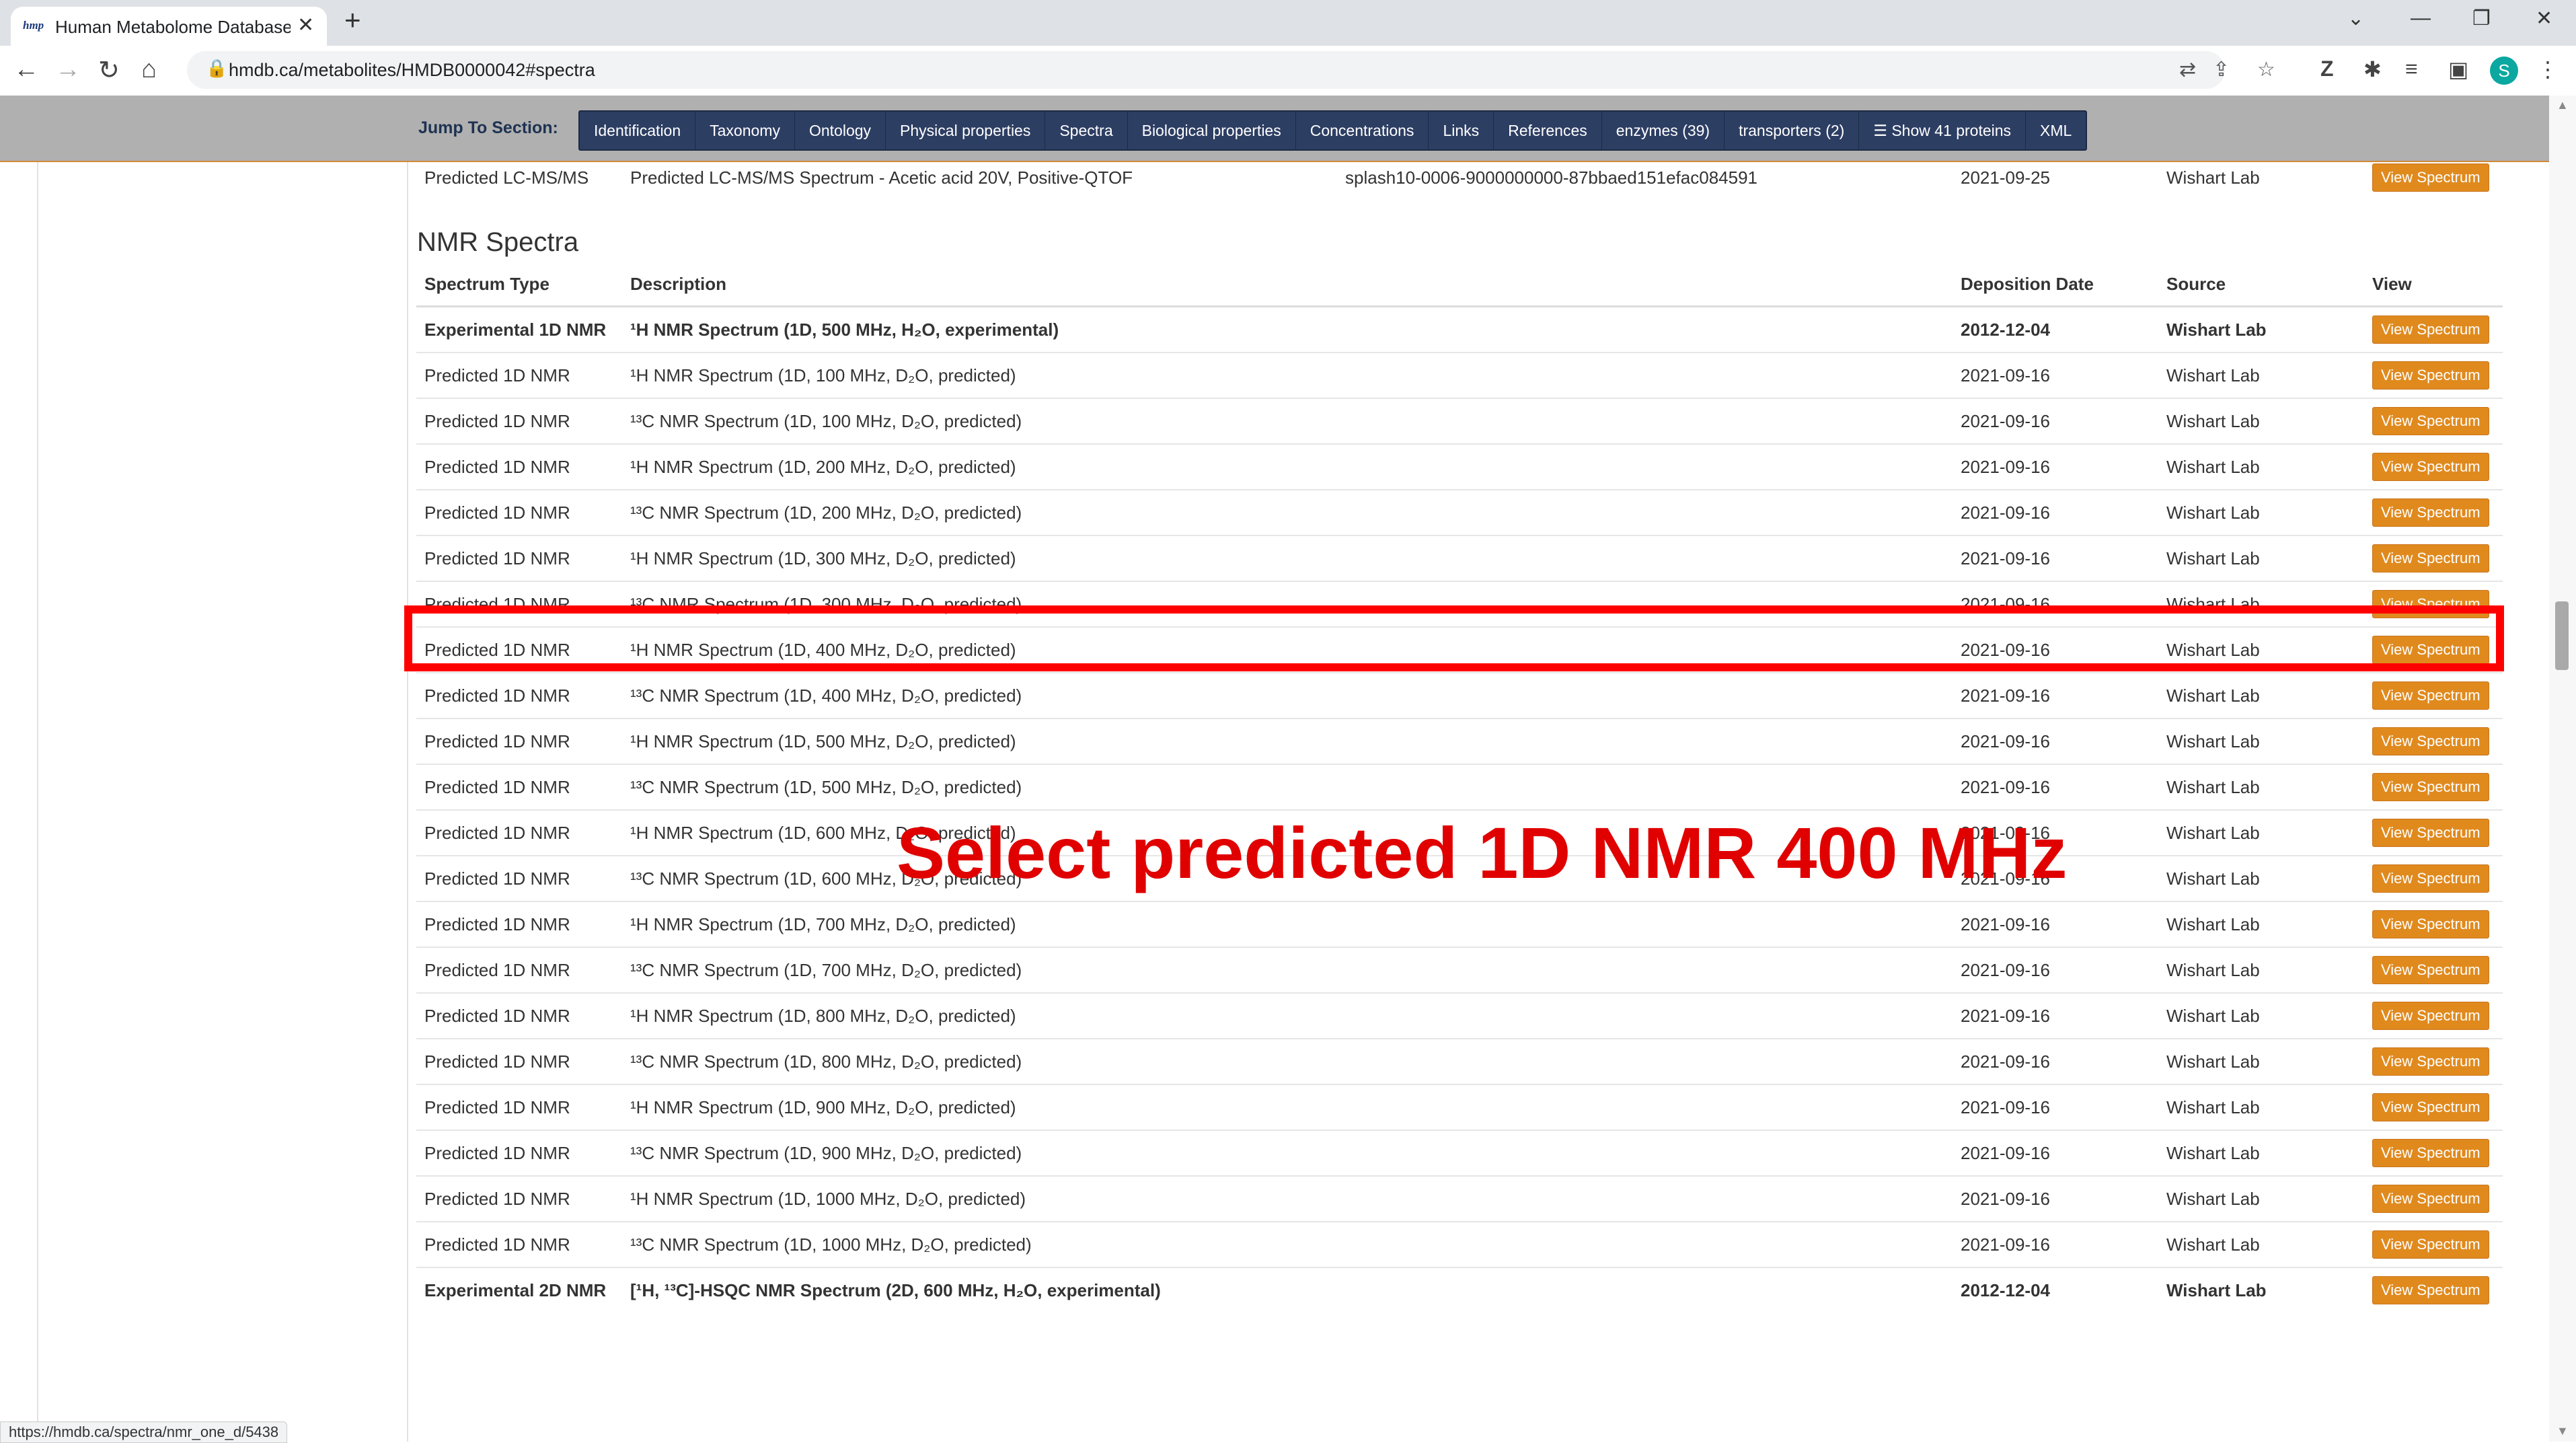  I want to click on translate-icon: ⇄, so click(2187, 69).